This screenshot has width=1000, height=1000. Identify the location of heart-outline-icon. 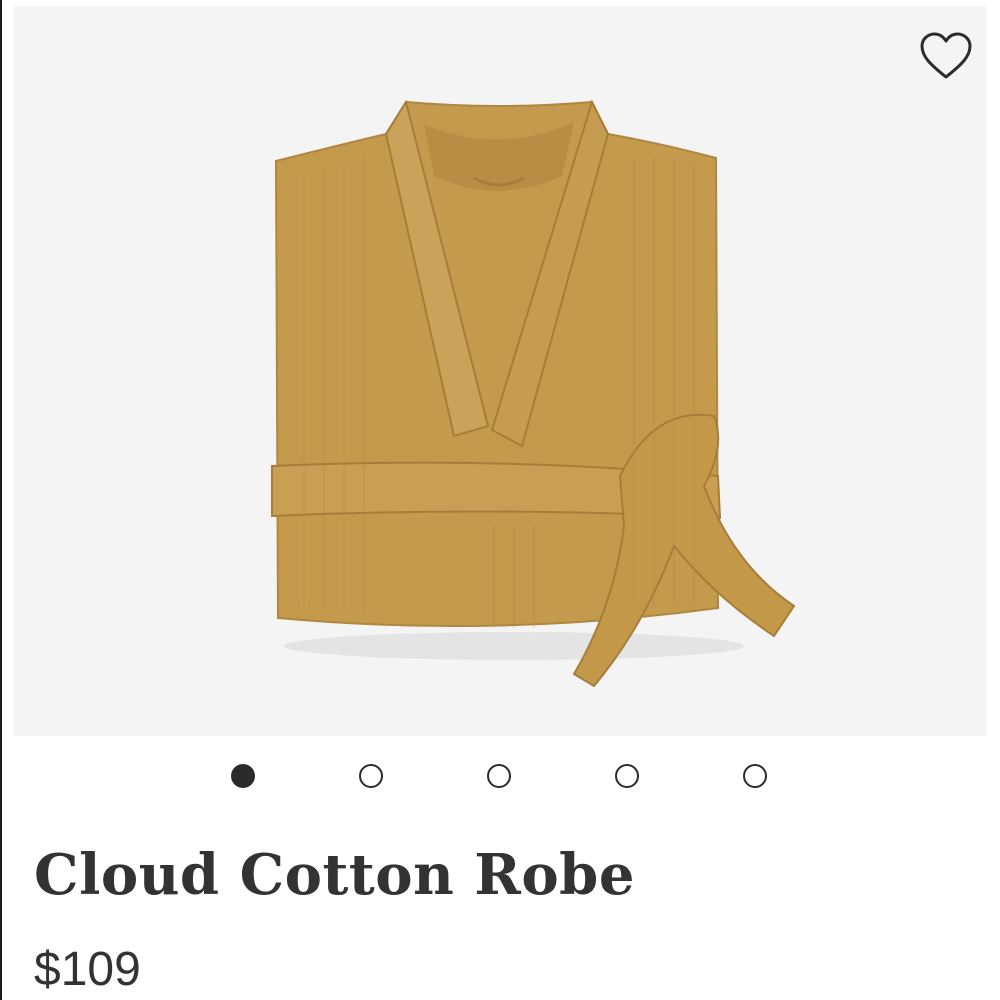
(946, 55).